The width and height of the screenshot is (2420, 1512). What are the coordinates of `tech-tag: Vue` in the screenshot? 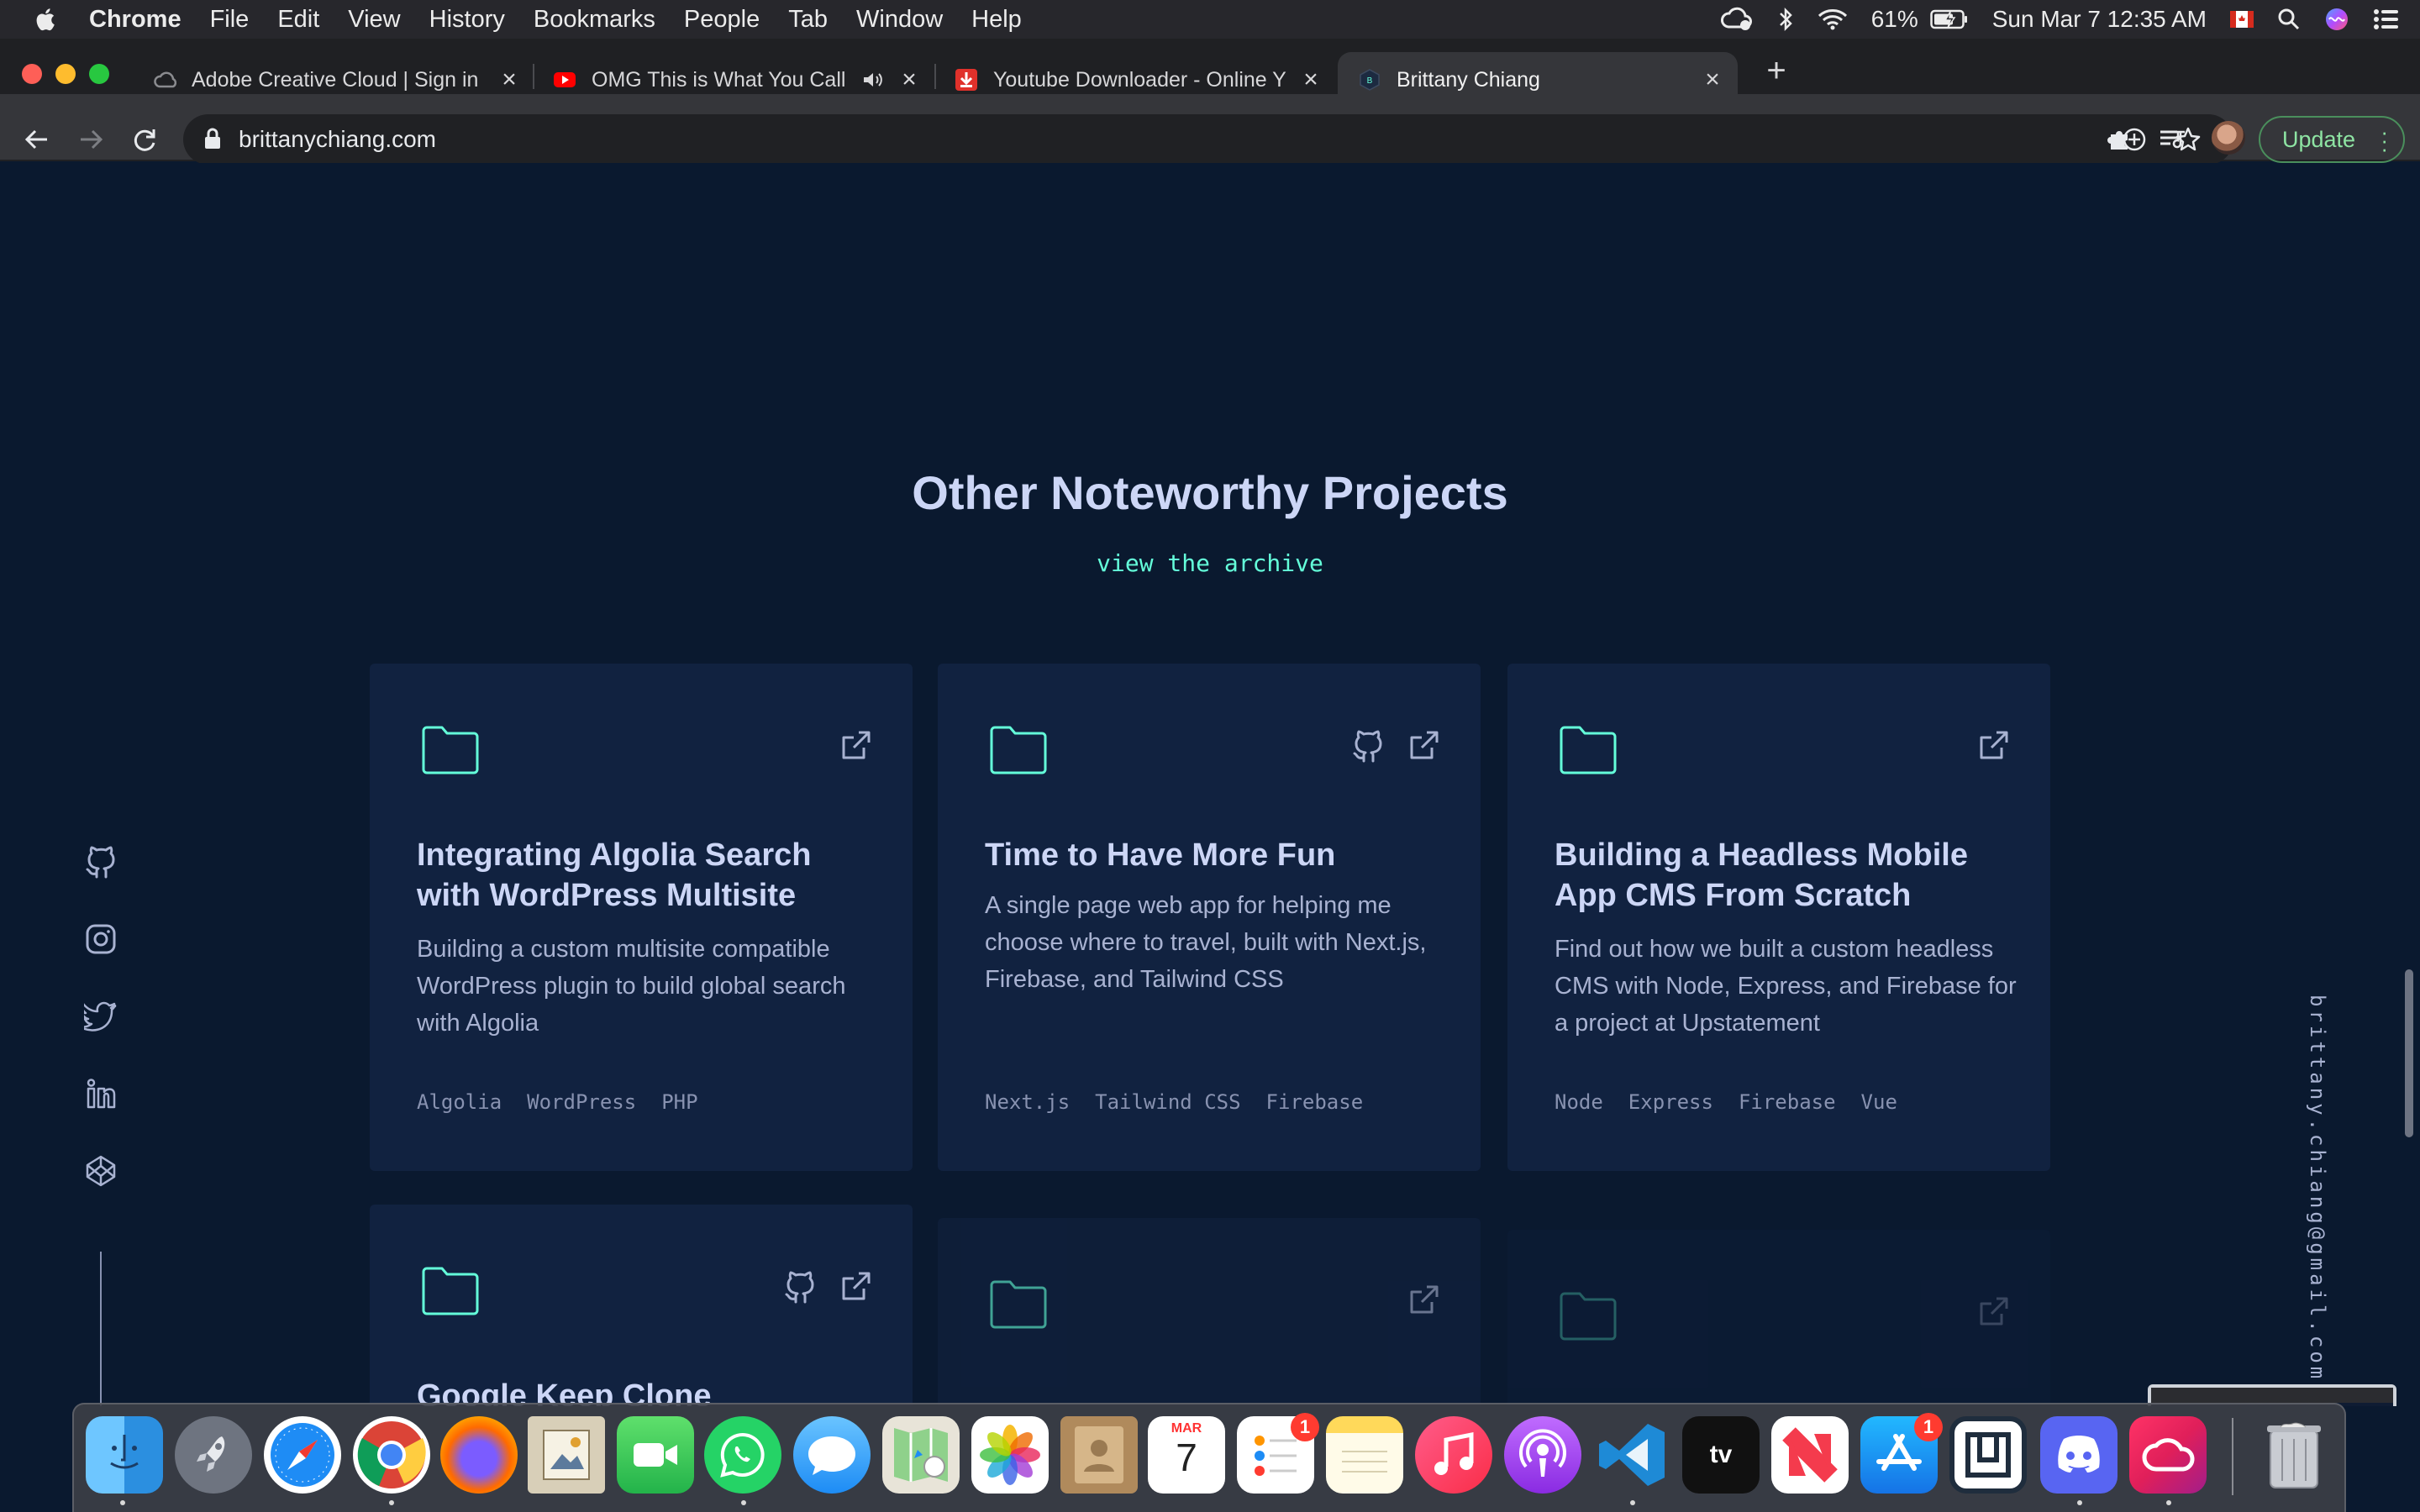 It's located at (1878, 1102).